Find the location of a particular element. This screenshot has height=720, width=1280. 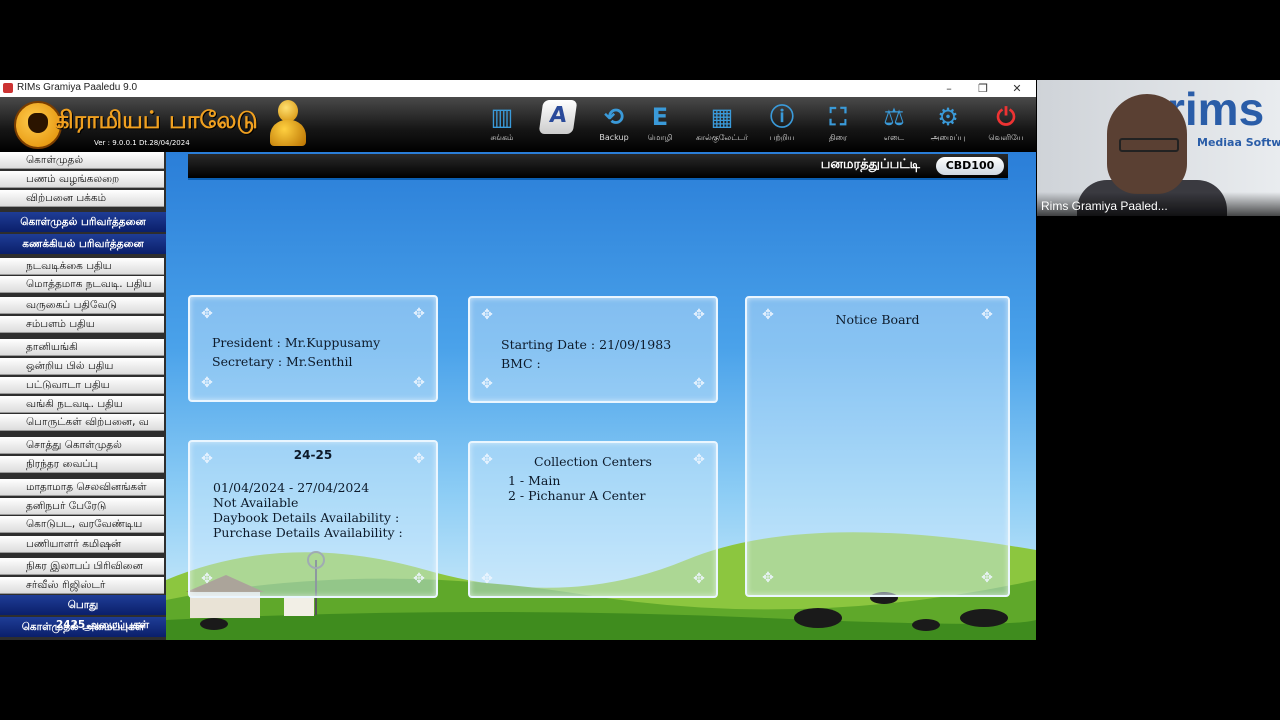

toolbar-label: மொழி is located at coordinates (660, 137).